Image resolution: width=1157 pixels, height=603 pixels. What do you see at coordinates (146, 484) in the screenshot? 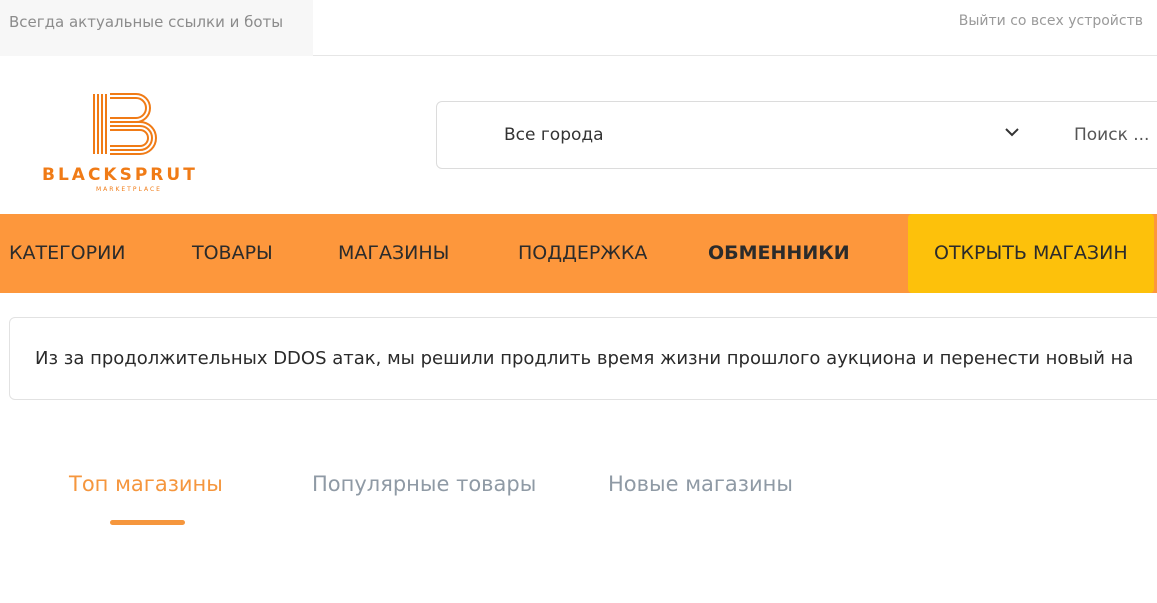
I see `tab-top-shops: Топ магазины` at bounding box center [146, 484].